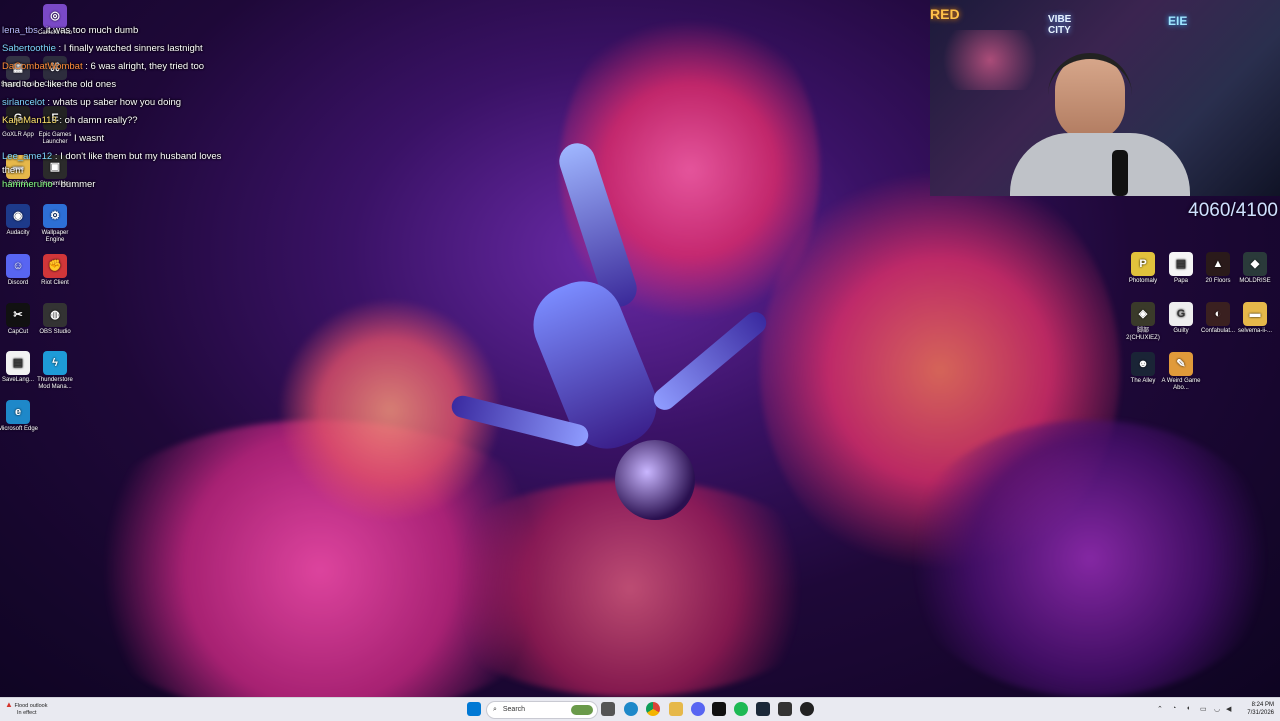 The width and height of the screenshot is (1280, 721). I want to click on desktop-icon: e Microsoft Edge, so click(20, 416).